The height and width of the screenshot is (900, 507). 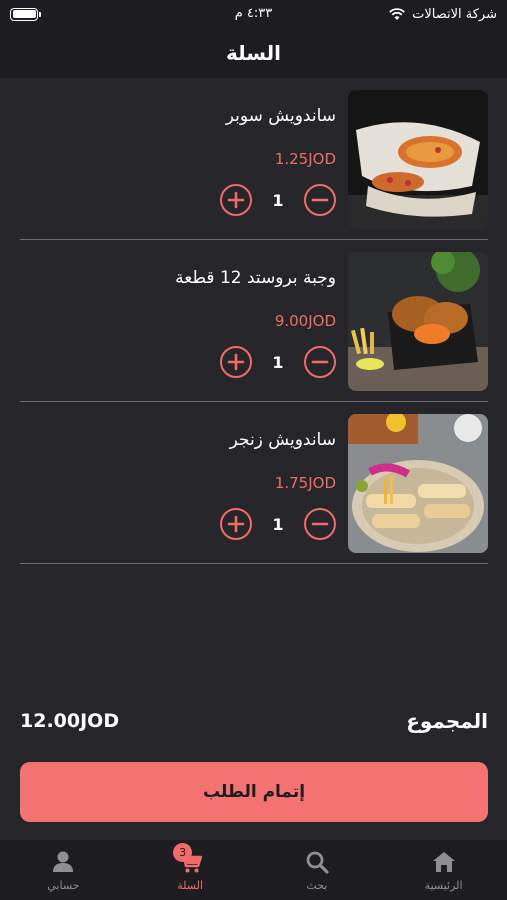 What do you see at coordinates (418, 321) in the screenshot?
I see `item-image-broasted-meal` at bounding box center [418, 321].